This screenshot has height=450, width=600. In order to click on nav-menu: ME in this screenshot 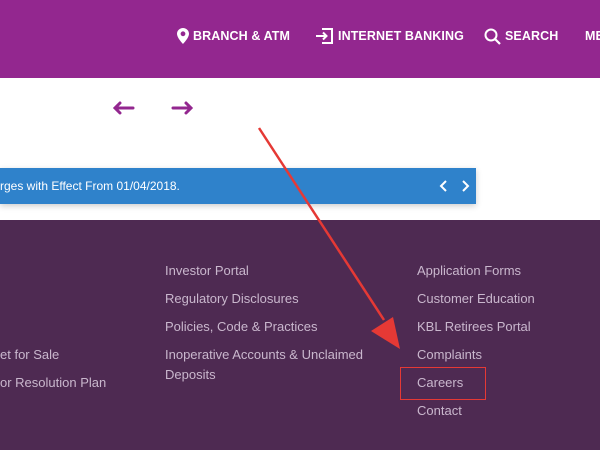, I will do `click(592, 36)`.